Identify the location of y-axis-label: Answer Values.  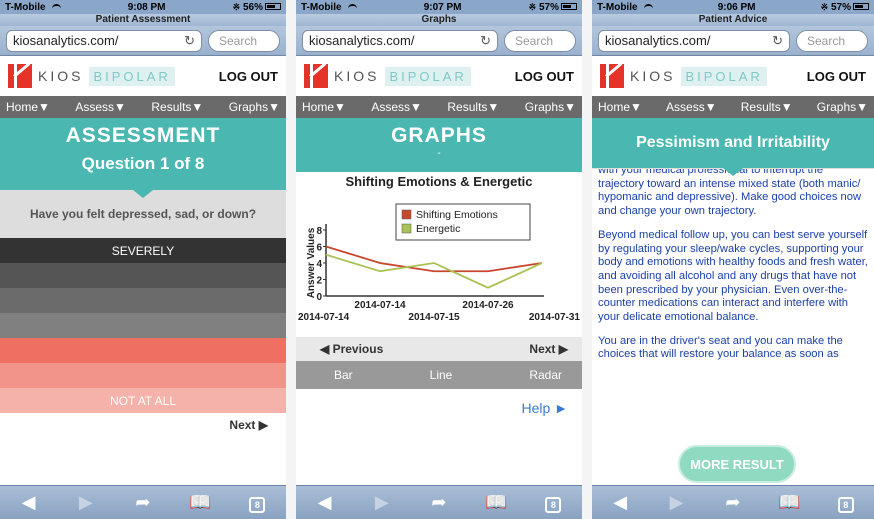
(311, 262).